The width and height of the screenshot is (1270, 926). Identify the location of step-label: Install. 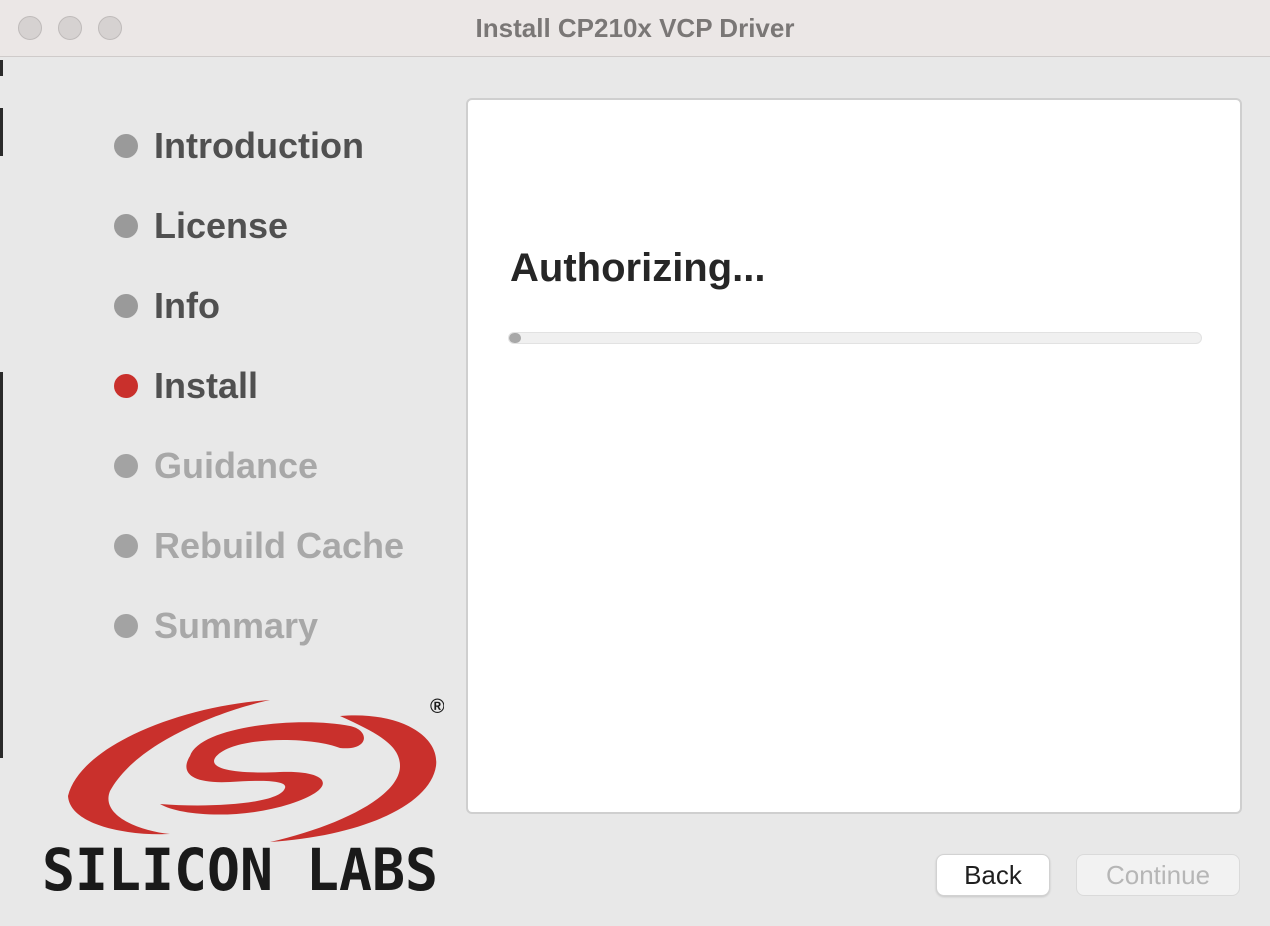
(206, 385).